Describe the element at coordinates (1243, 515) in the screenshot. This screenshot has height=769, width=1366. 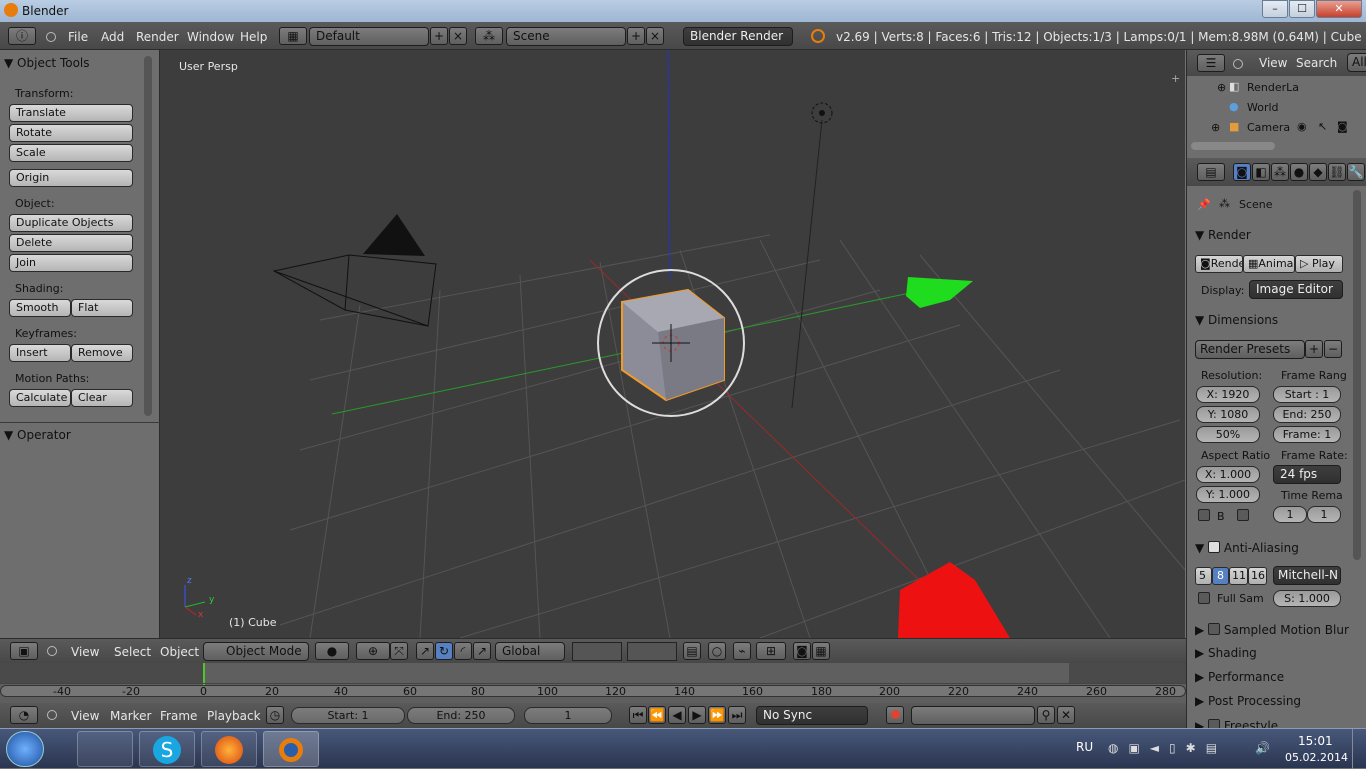
I see `crop-checkbox` at that location.